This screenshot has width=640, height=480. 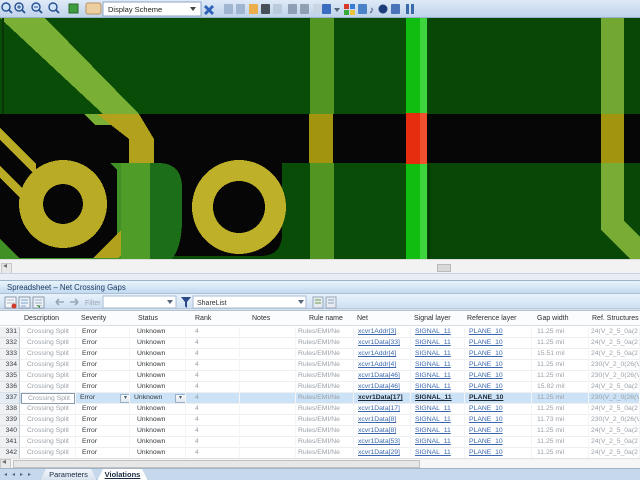 What do you see at coordinates (212, 303) in the screenshot?
I see `svg-text: ShareList` at bounding box center [212, 303].